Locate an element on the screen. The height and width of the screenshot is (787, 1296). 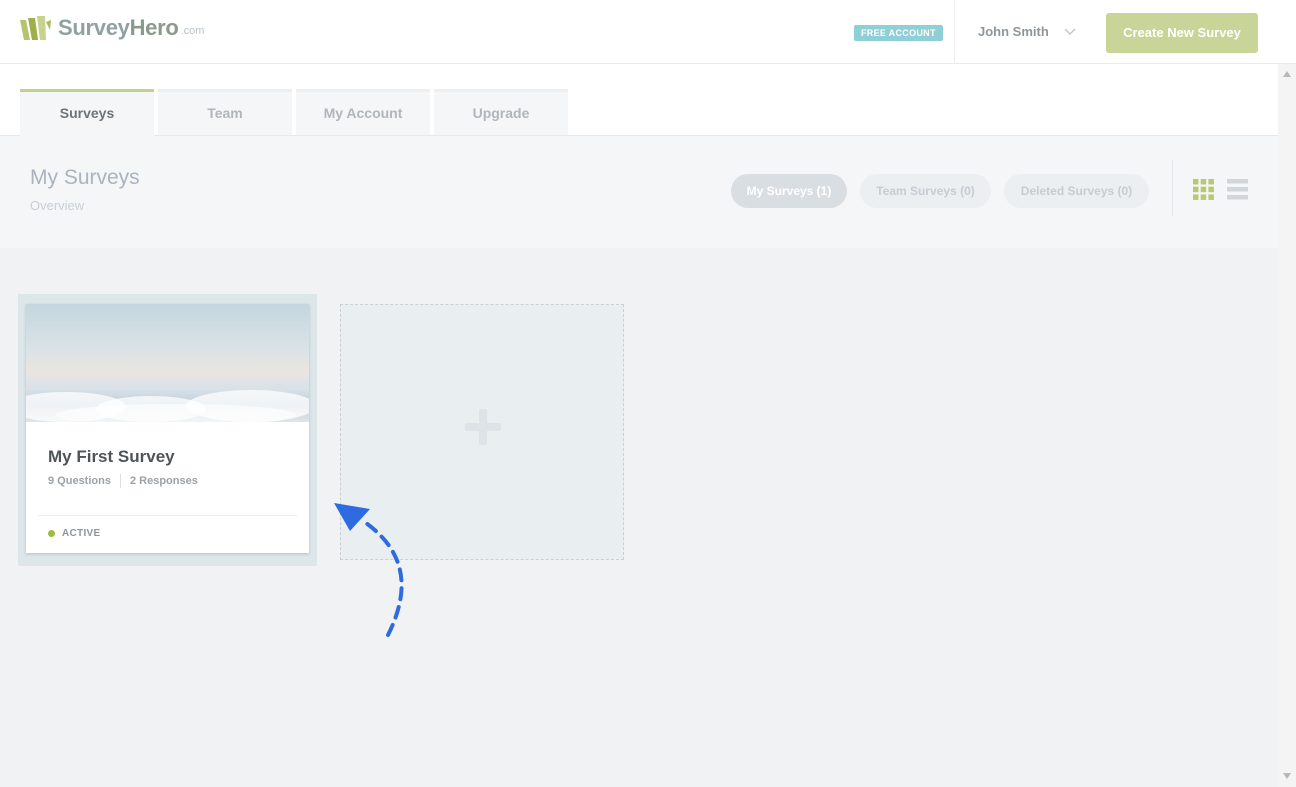
filter-my-surveys: My Surveys (1) is located at coordinates (789, 191).